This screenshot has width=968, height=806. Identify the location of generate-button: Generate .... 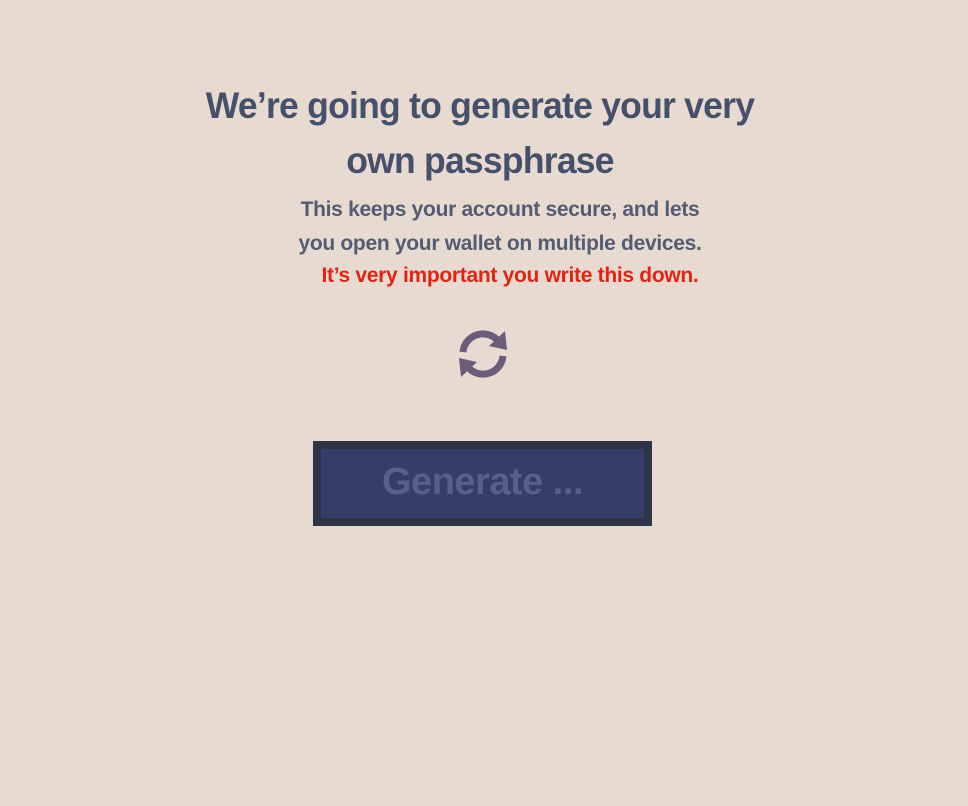
(482, 483).